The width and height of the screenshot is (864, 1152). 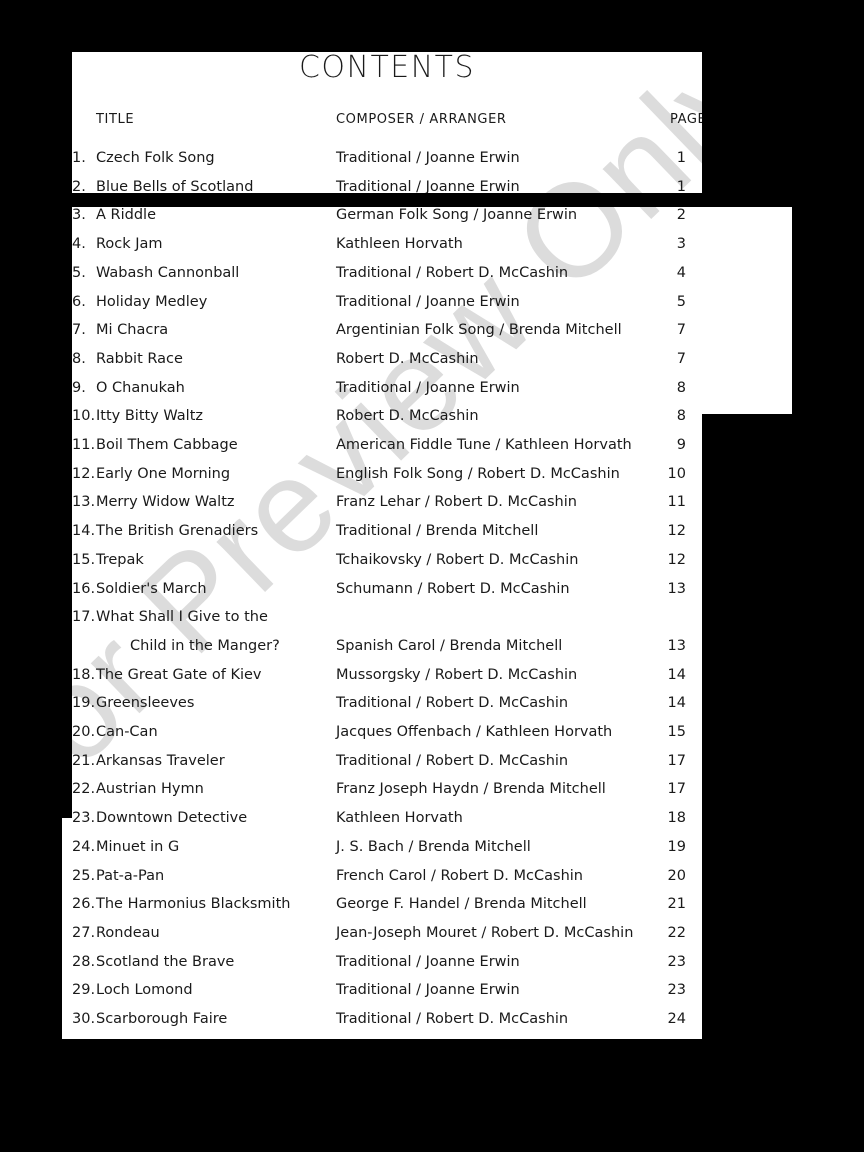 What do you see at coordinates (145, 703) in the screenshot?
I see `entry-title: Greensleeves` at bounding box center [145, 703].